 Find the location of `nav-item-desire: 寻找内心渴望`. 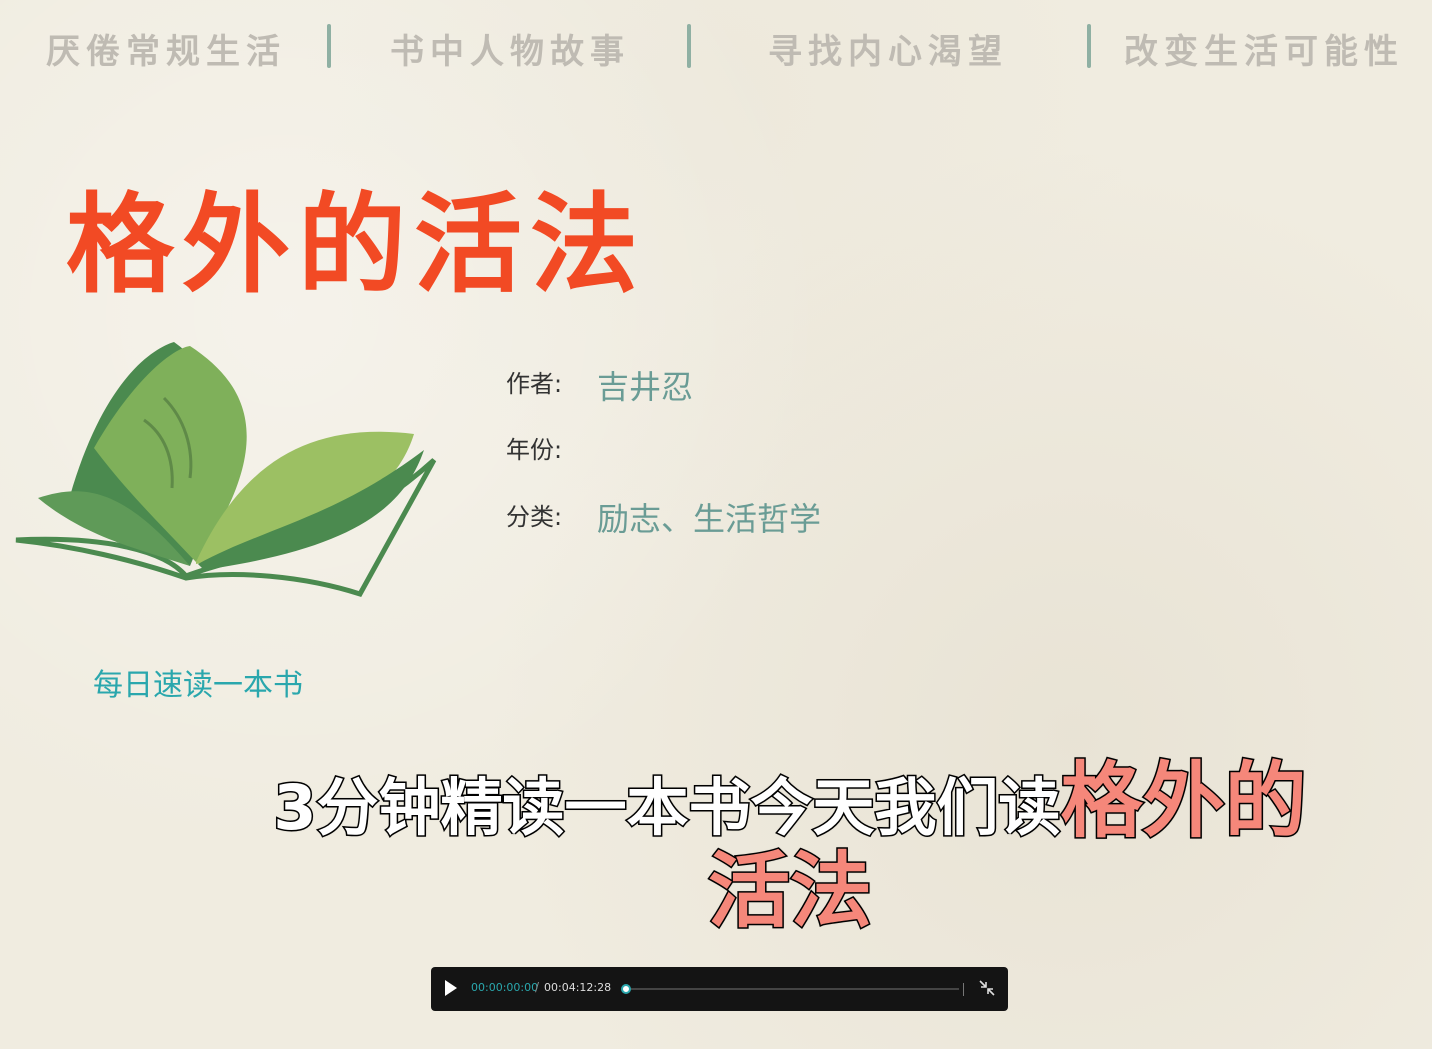

nav-item-desire: 寻找内心渴望 is located at coordinates (888, 48).